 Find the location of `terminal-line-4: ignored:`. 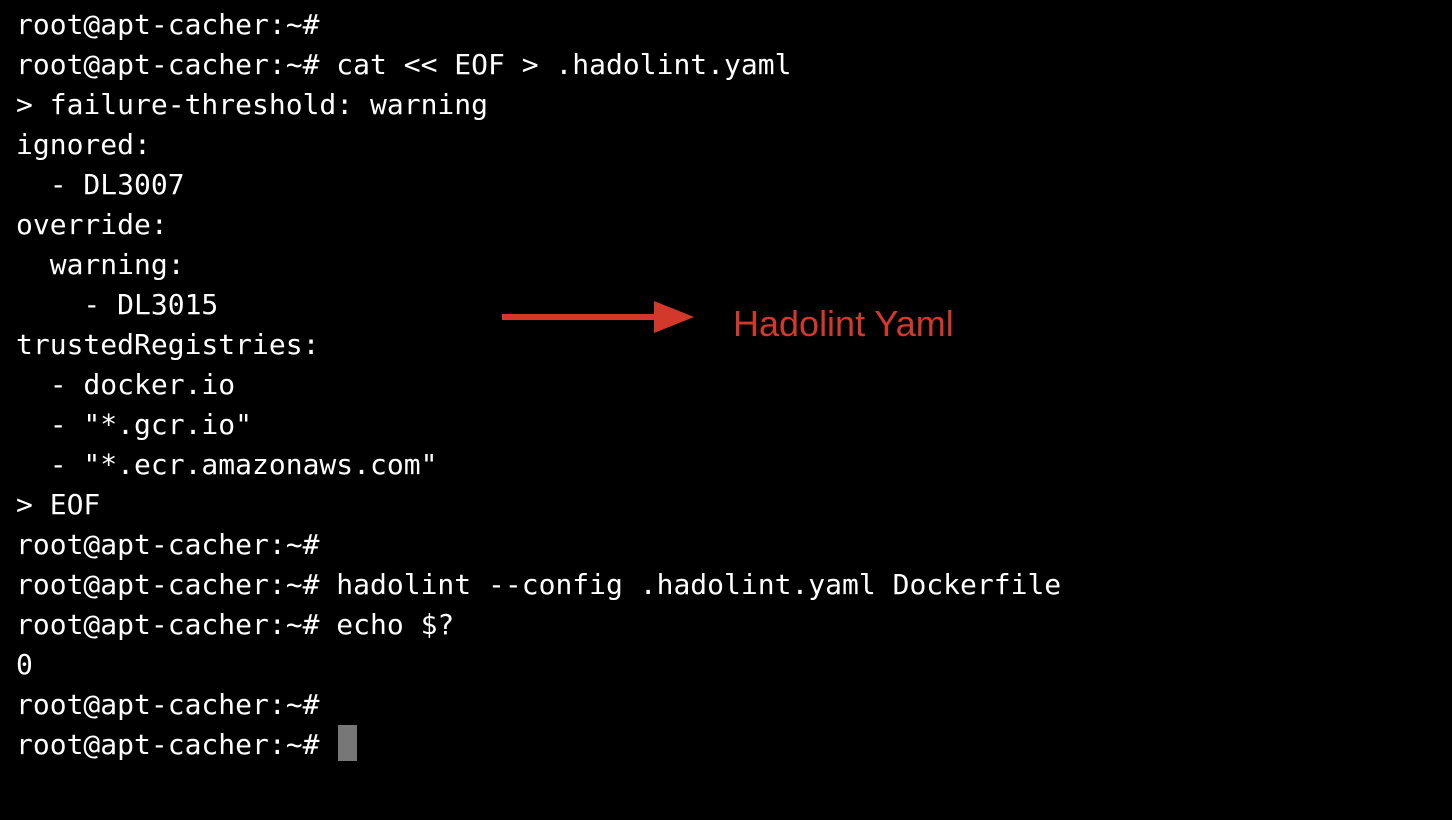

terminal-line-4: ignored: is located at coordinates (83, 144).